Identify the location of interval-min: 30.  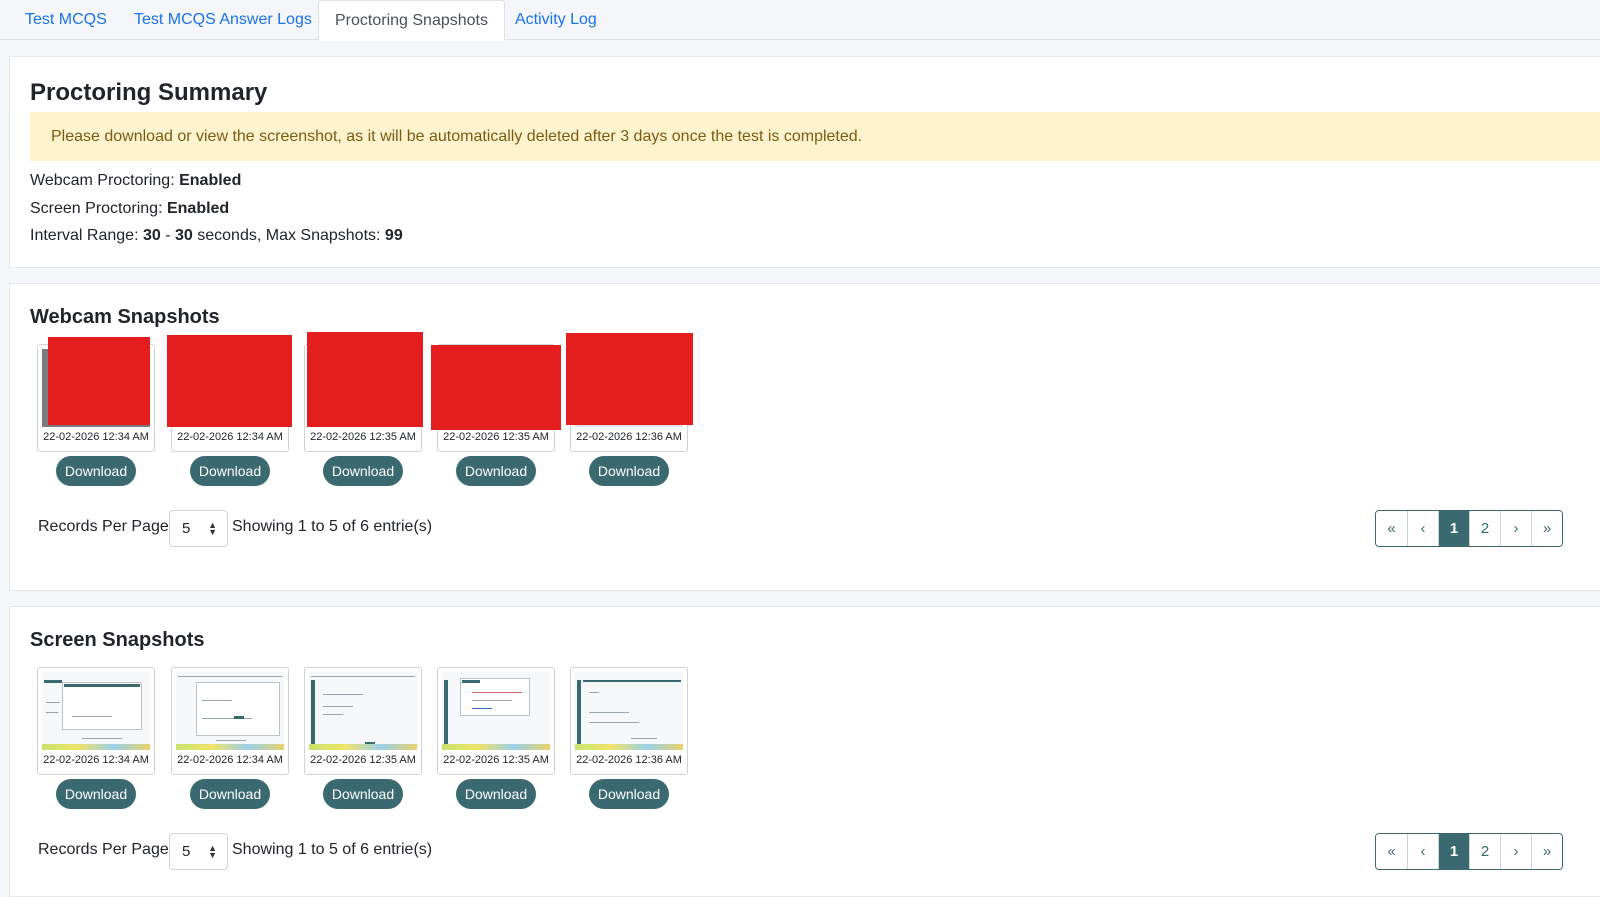
(151, 235).